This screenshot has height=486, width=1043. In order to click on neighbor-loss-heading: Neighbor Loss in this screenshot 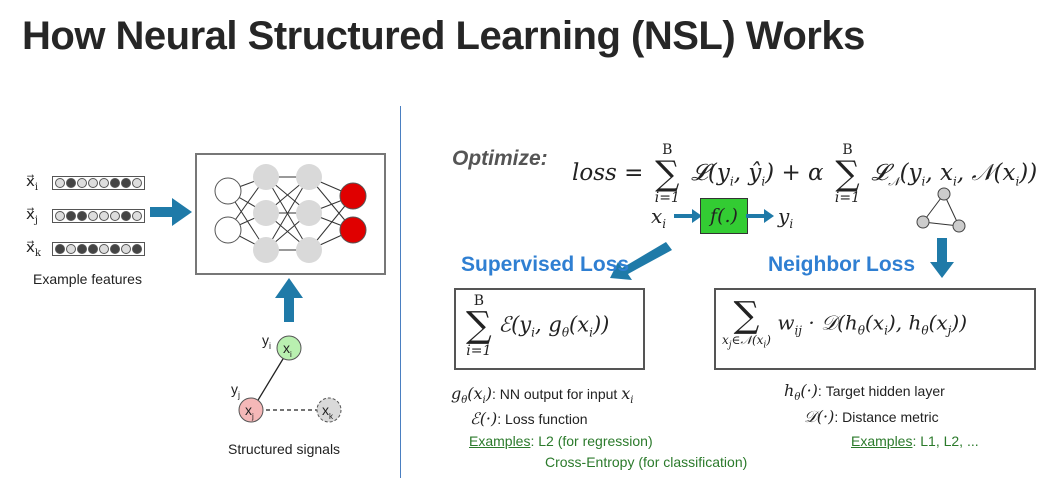, I will do `click(842, 264)`.